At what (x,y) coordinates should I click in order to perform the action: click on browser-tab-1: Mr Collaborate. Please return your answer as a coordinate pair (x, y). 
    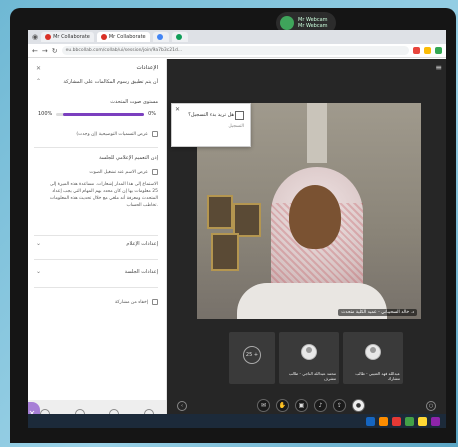
    Looking at the image, I should click on (67, 37).